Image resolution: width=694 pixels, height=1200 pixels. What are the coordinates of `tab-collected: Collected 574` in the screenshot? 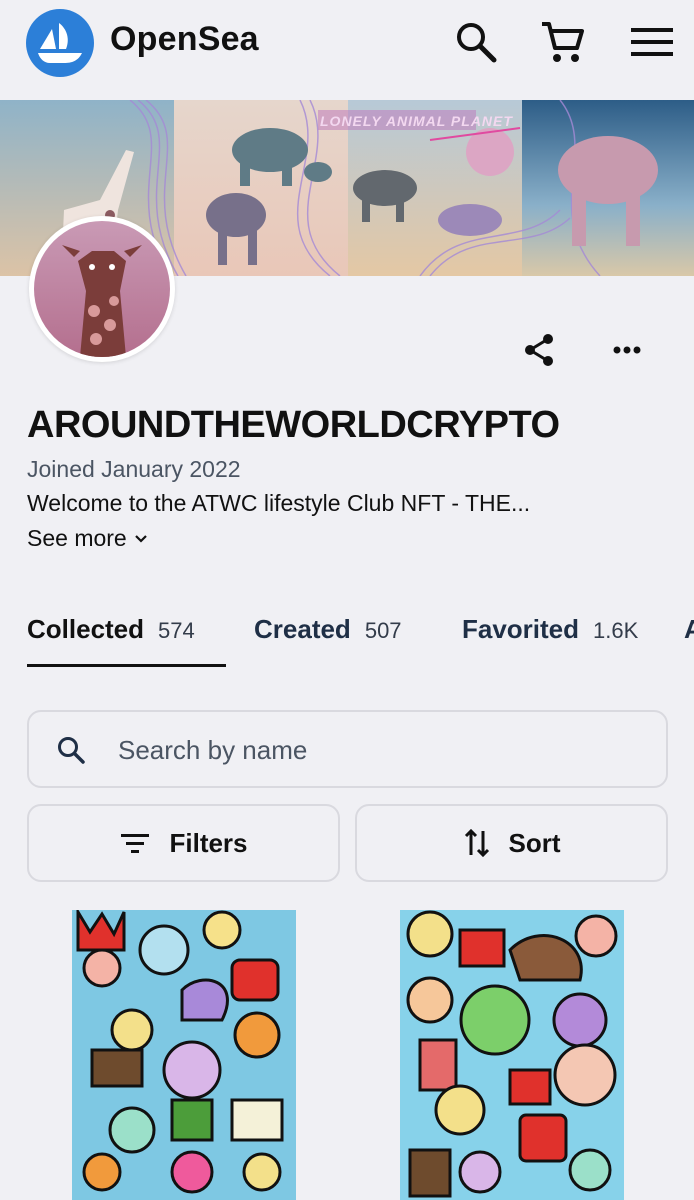 It's located at (111, 629).